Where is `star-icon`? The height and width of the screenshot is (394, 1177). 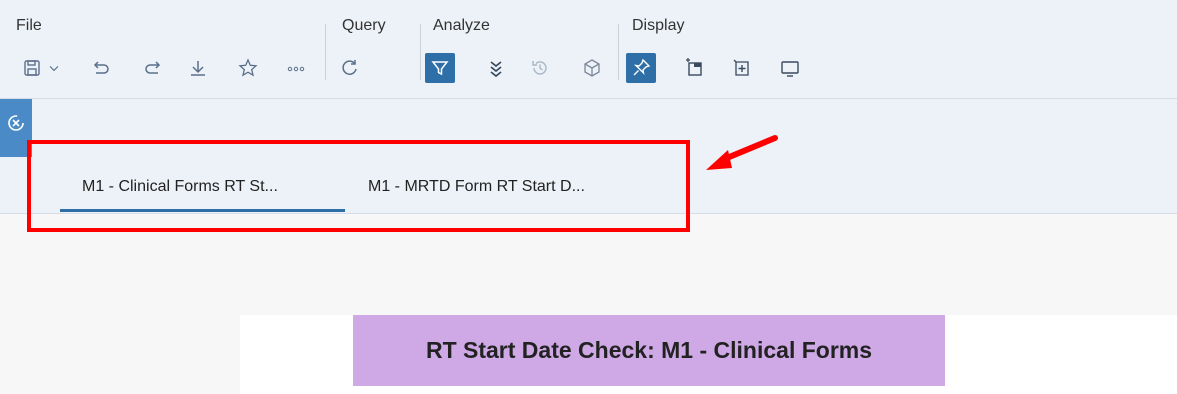 star-icon is located at coordinates (248, 68).